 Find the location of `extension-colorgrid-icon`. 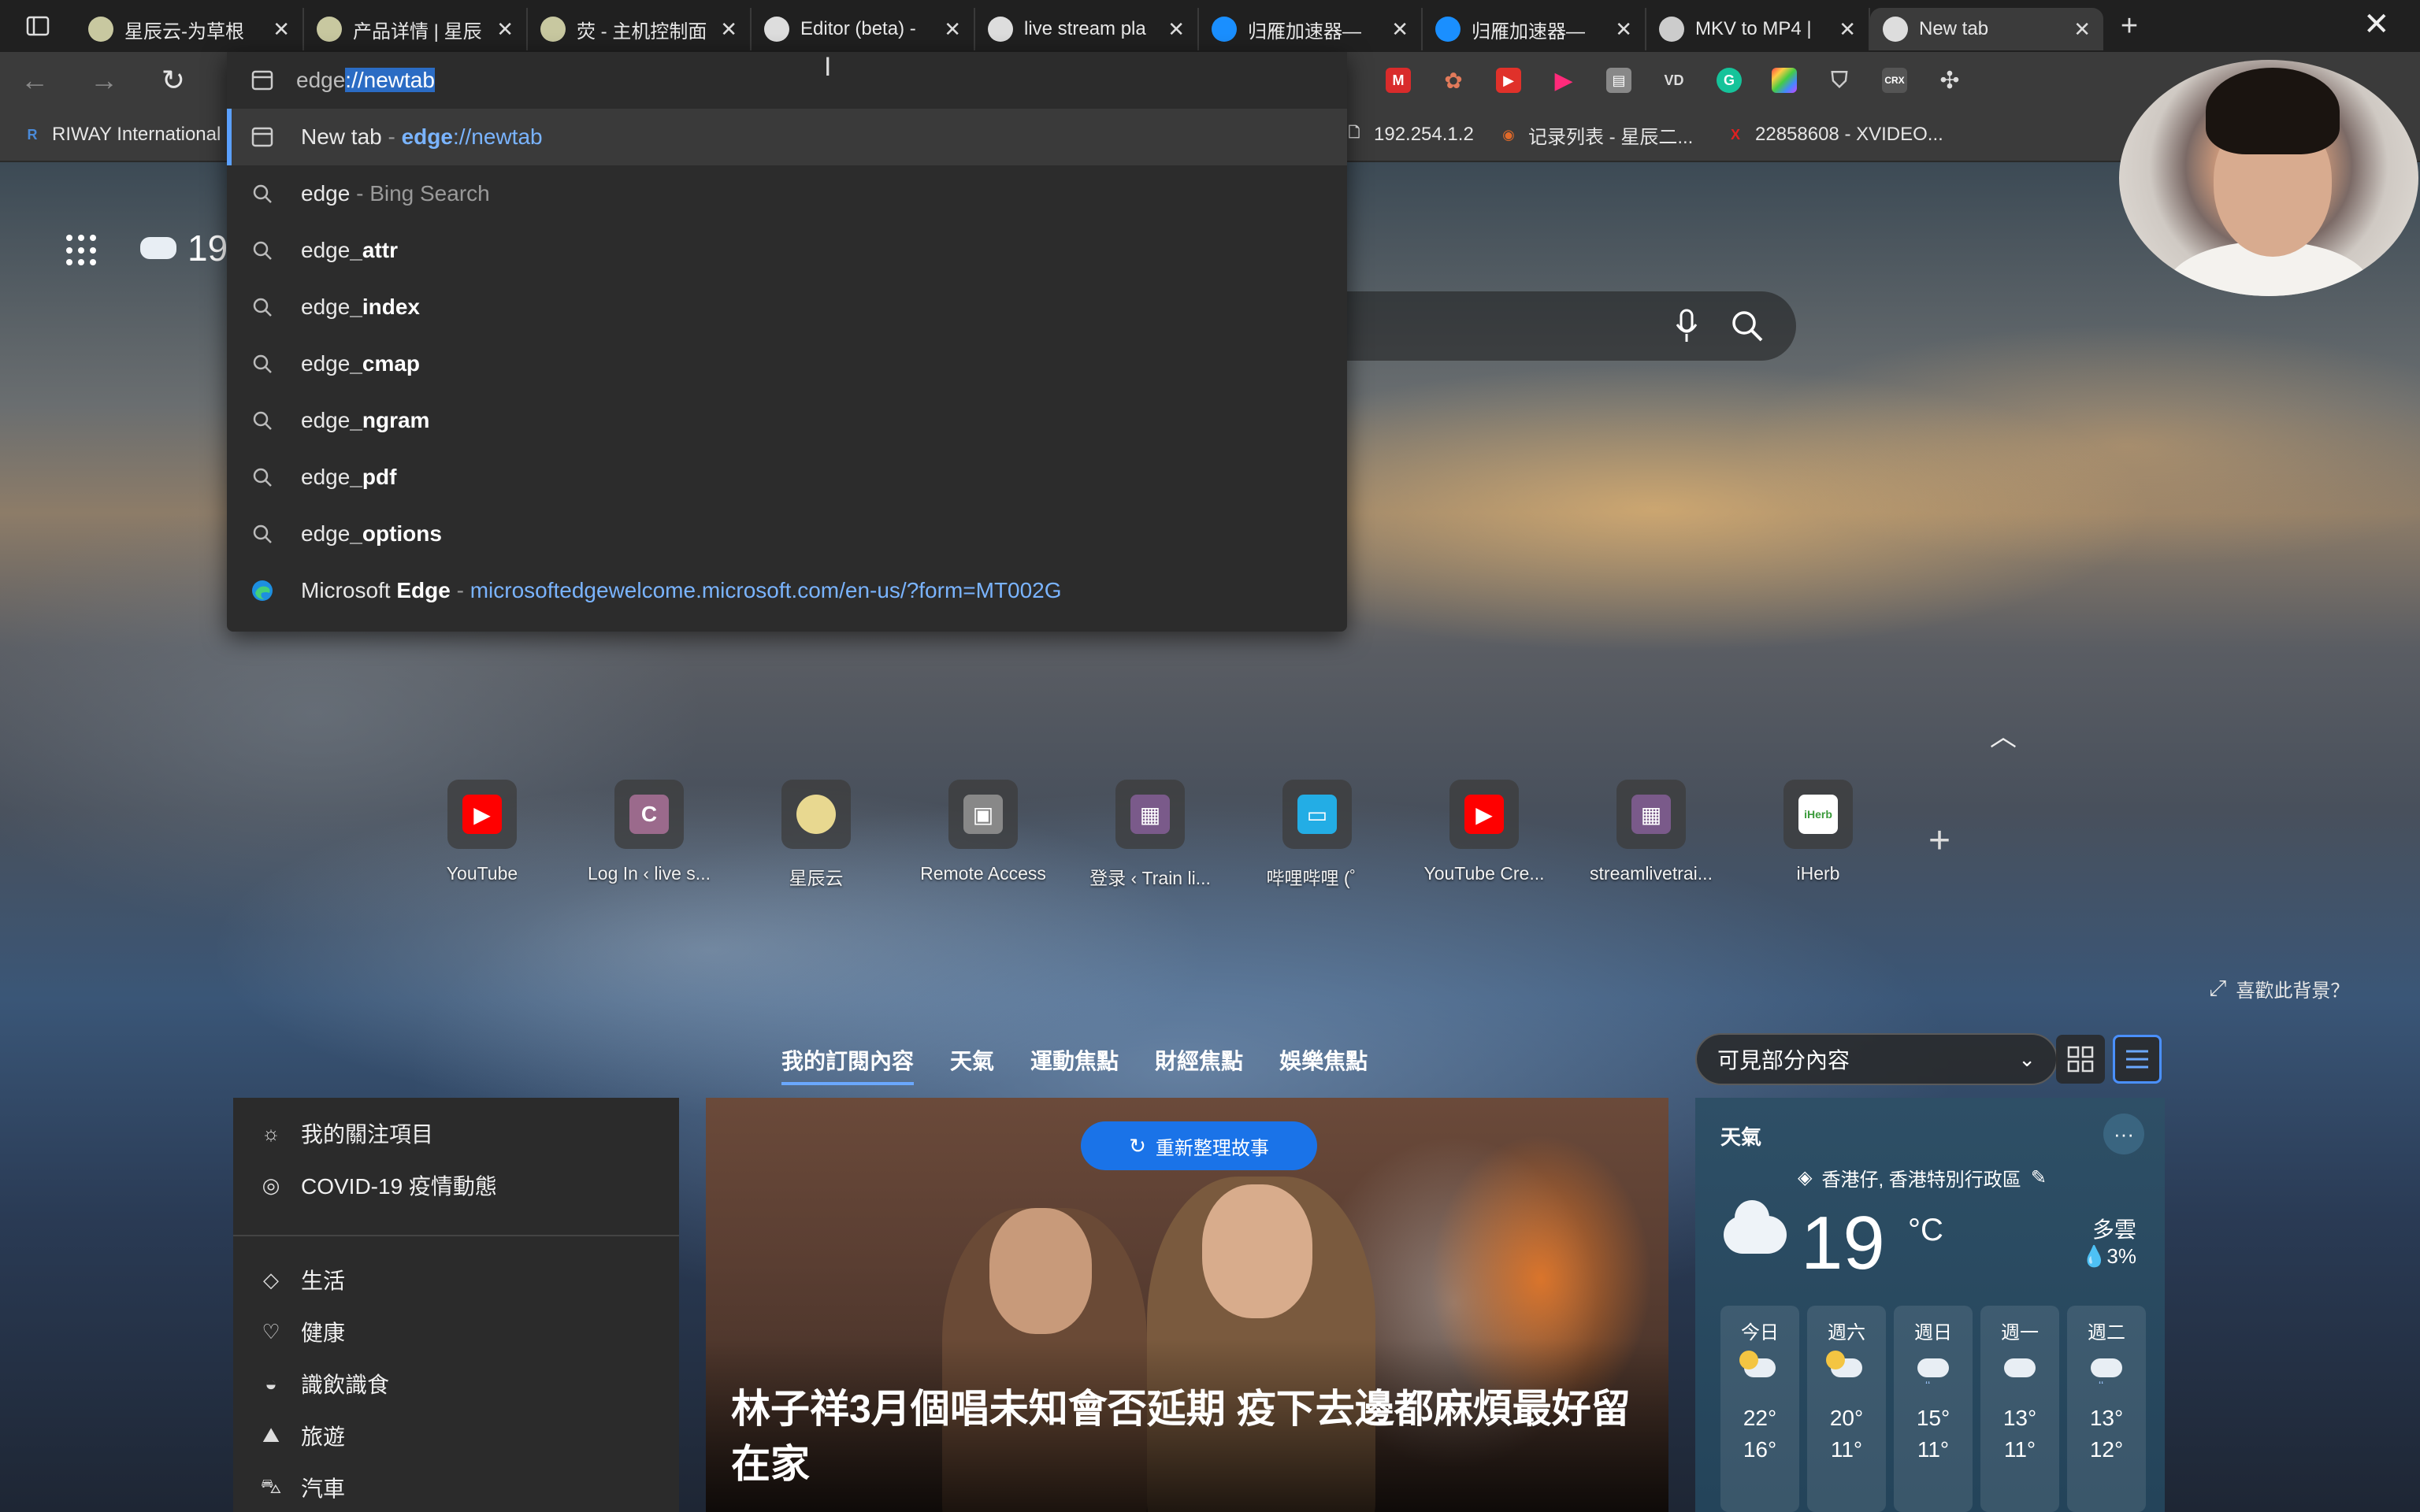

extension-colorgrid-icon is located at coordinates (1784, 80).